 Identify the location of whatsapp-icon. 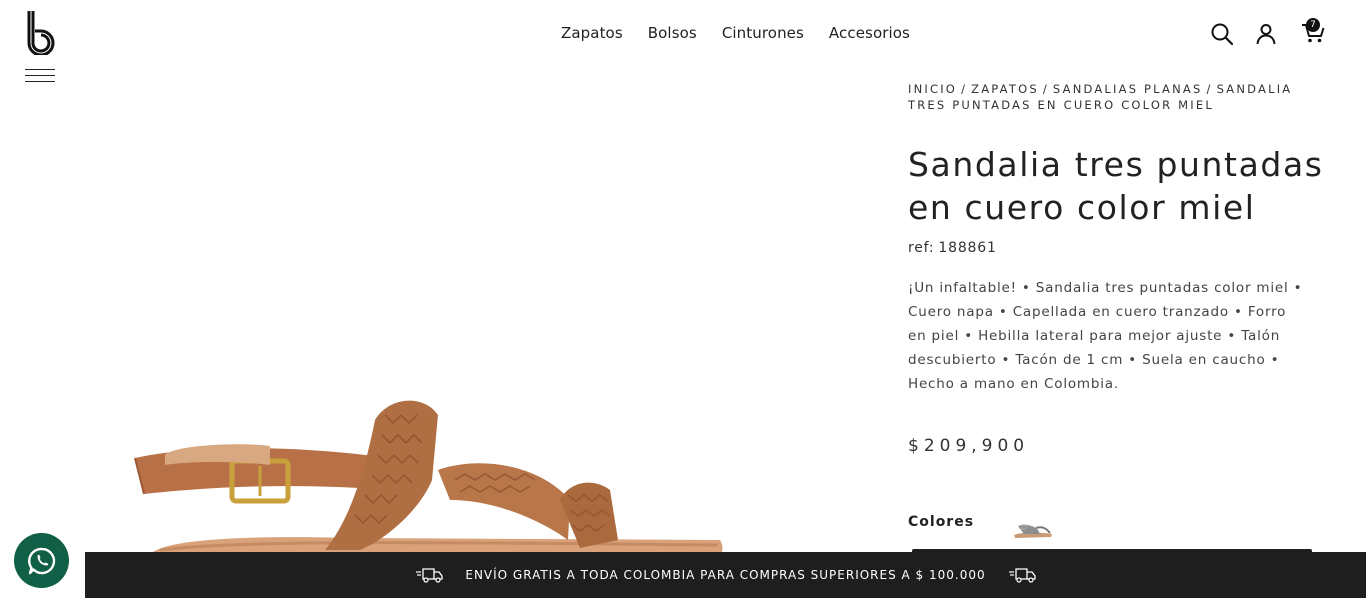
(41, 560).